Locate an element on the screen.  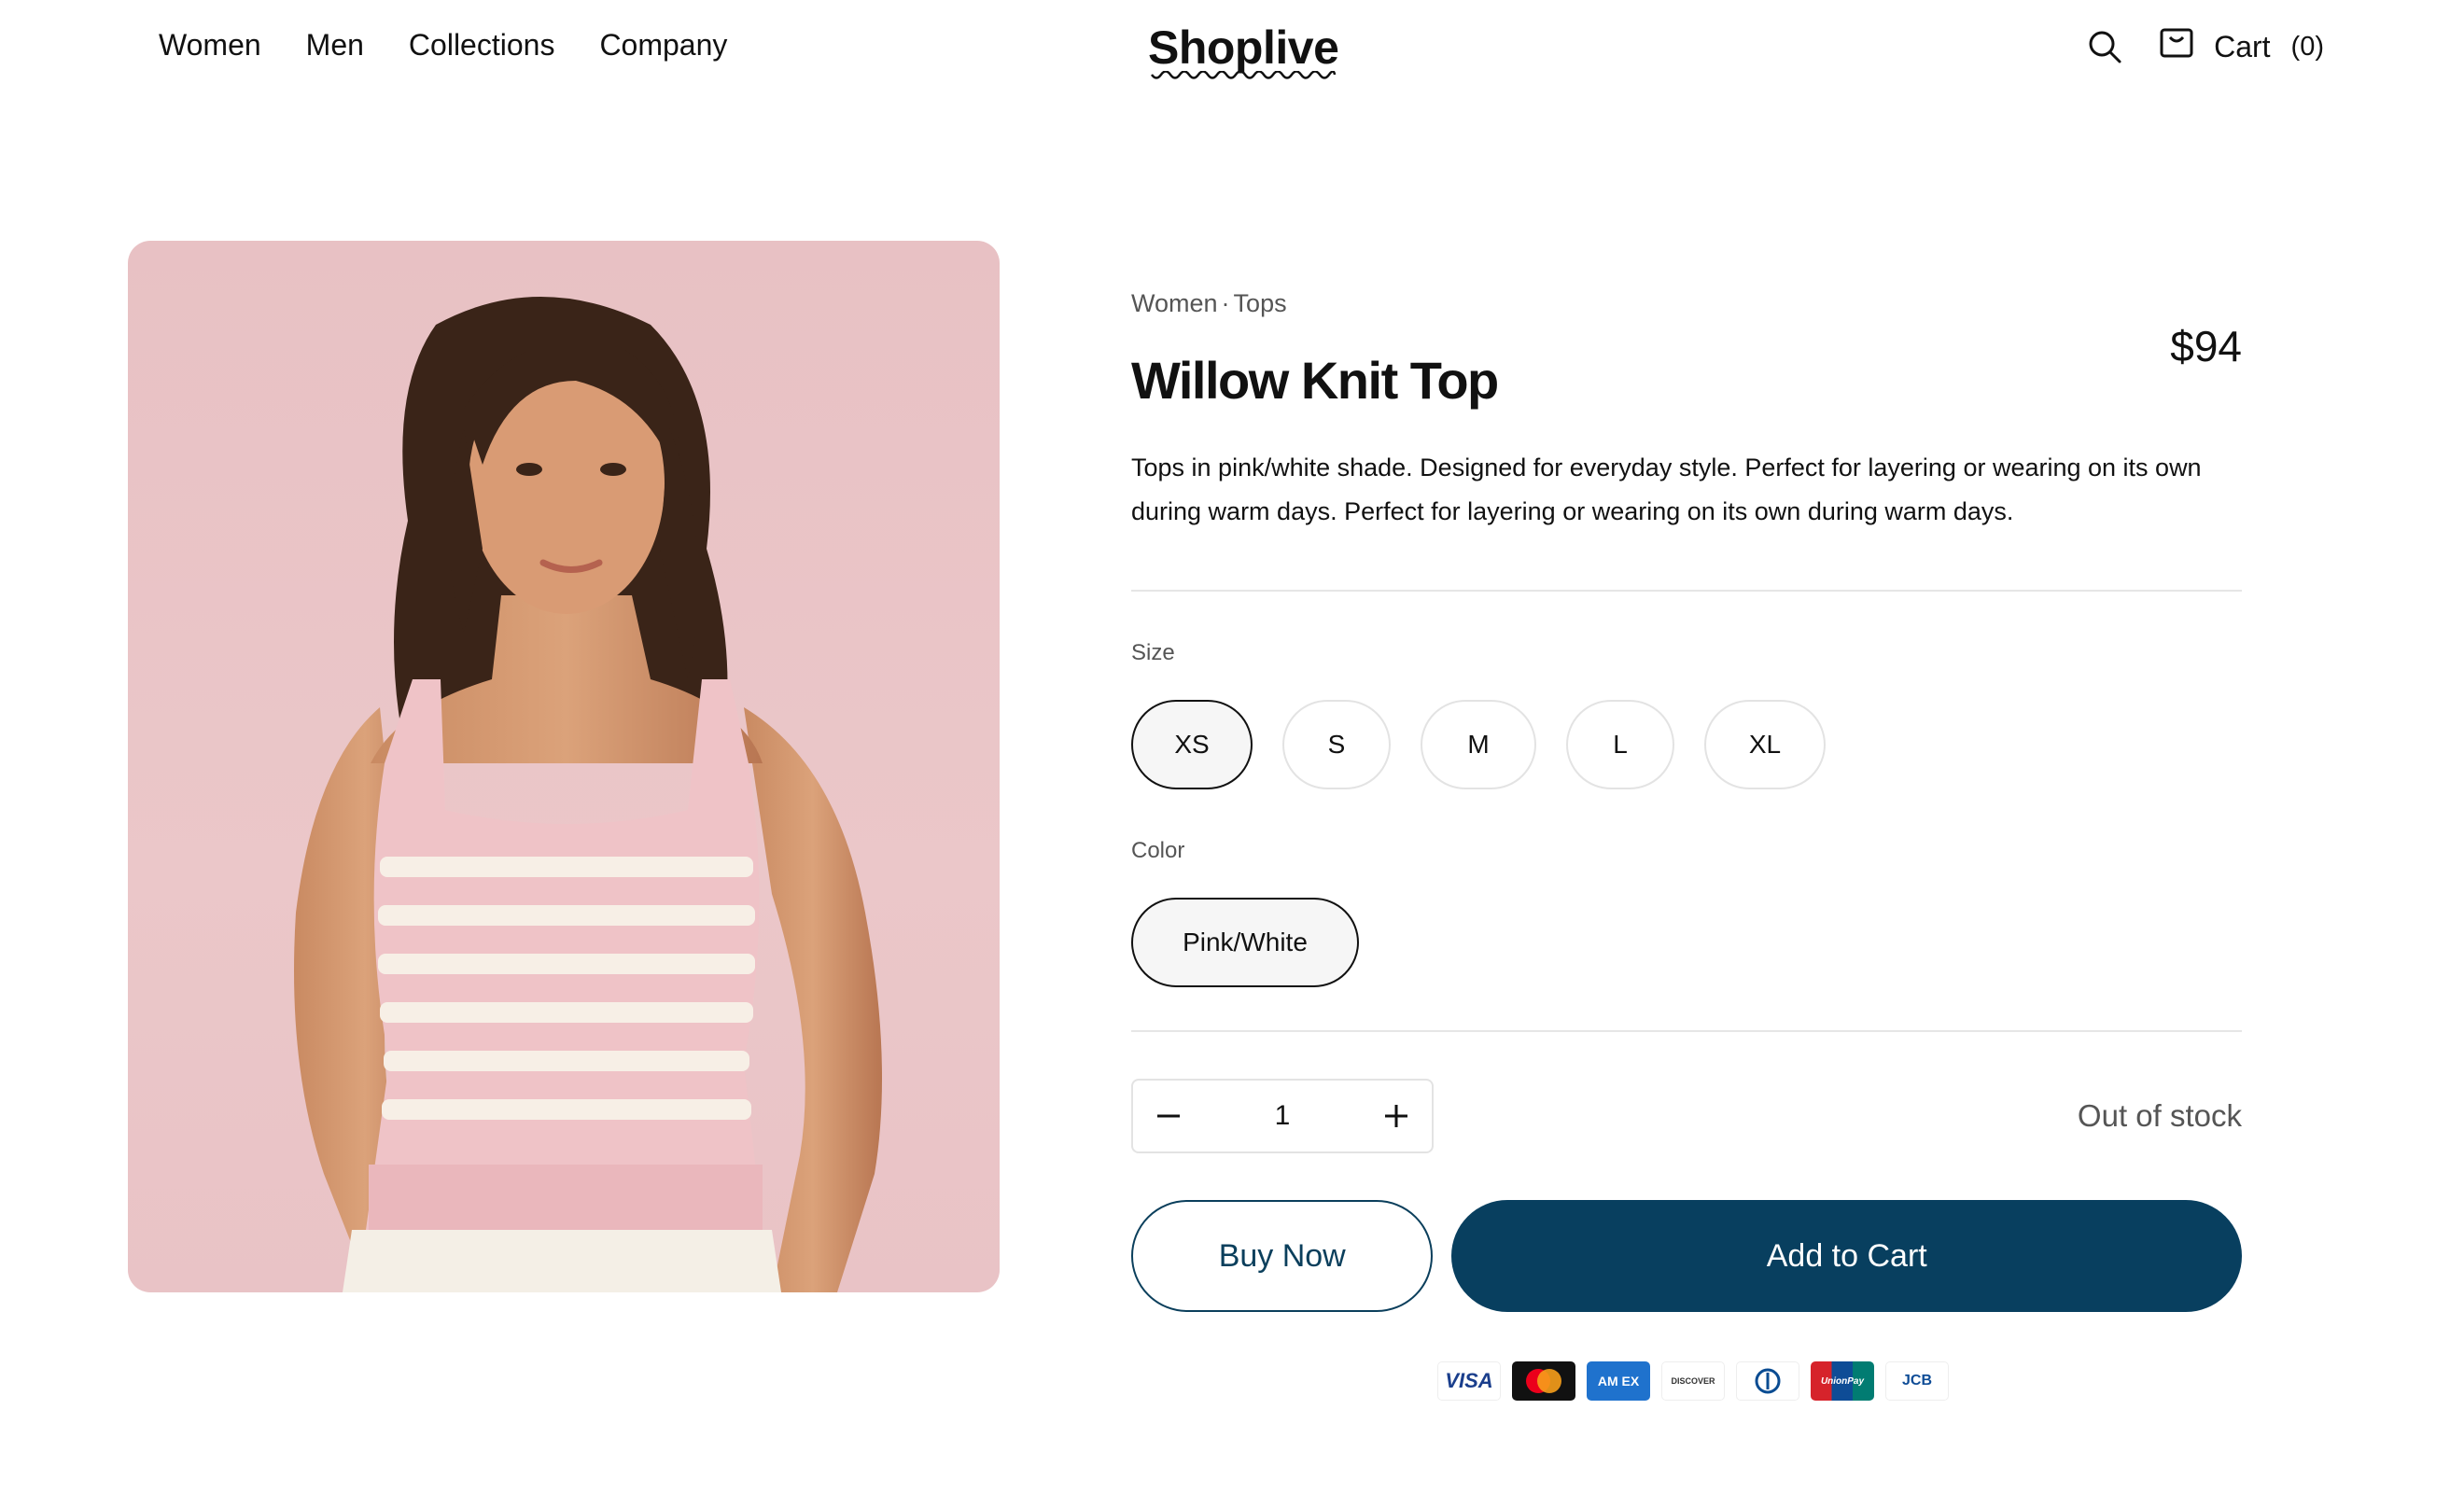
buy-now-button: Buy Now is located at coordinates (1282, 1256).